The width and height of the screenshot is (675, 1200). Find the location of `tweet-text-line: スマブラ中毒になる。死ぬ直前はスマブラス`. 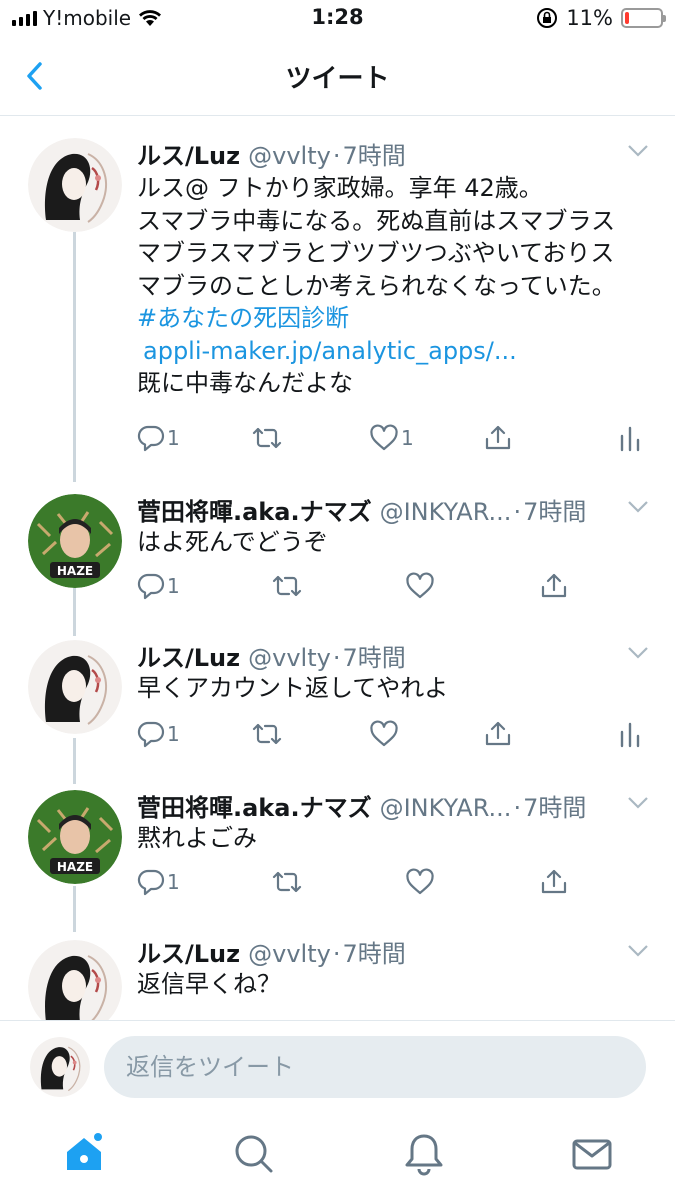

tweet-text-line: スマブラ中毒になる。死ぬ直前はスマブラス is located at coordinates (376, 220).